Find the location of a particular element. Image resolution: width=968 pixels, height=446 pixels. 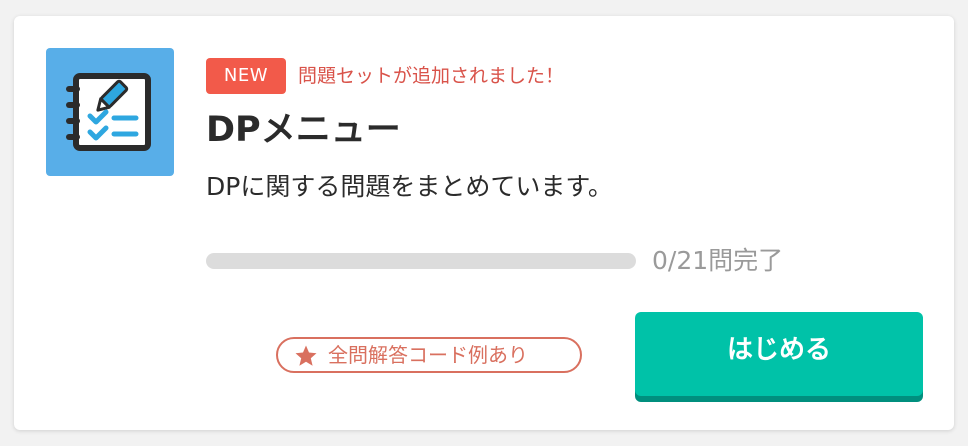

card-title: DPメニュー is located at coordinates (303, 130).